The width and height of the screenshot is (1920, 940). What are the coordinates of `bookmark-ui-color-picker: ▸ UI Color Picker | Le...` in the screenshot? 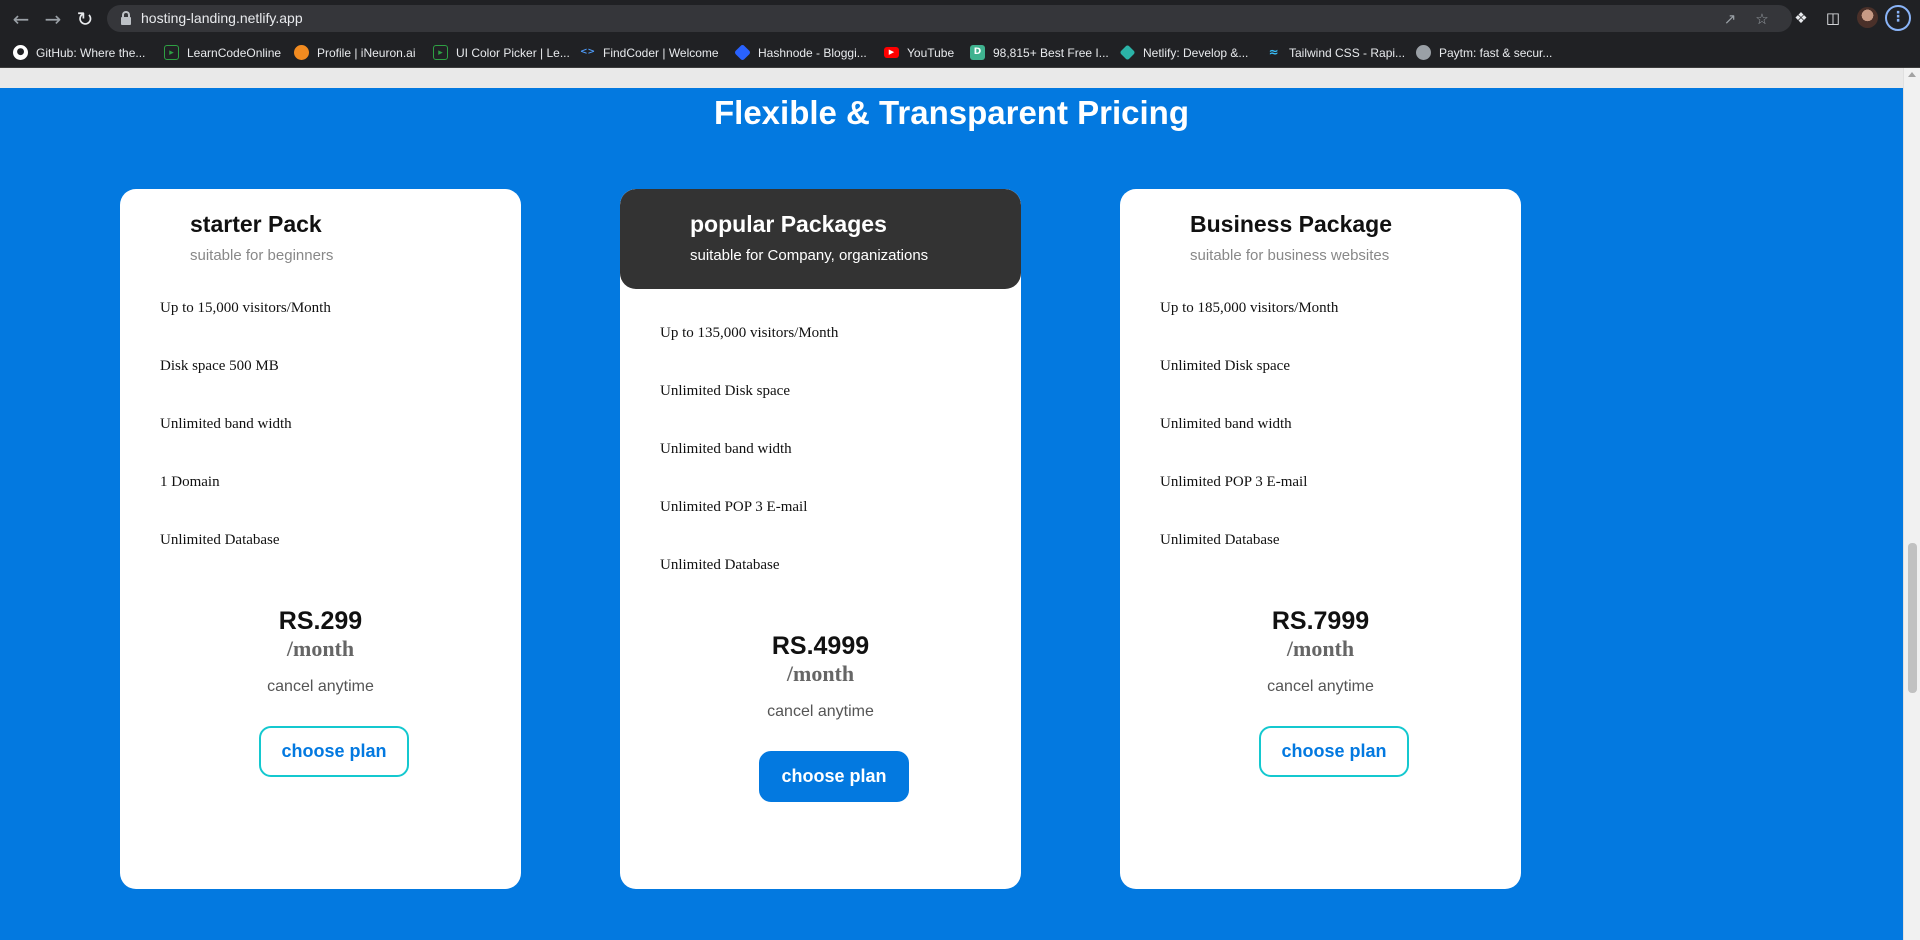 It's located at (501, 52).